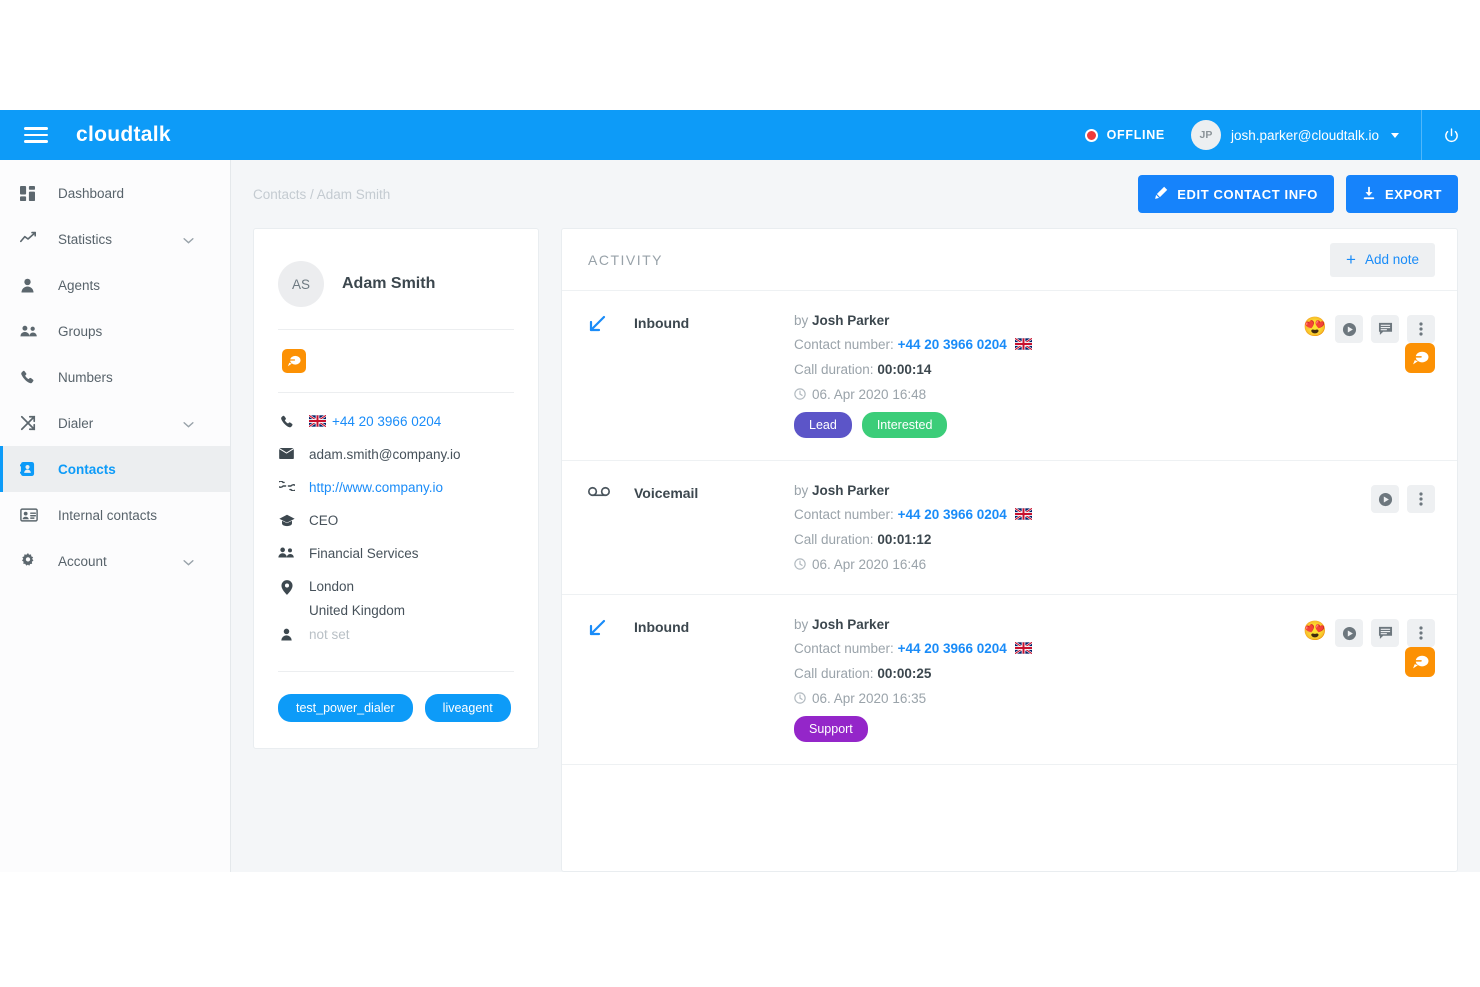 This screenshot has height=987, width=1480. Describe the element at coordinates (115, 331) in the screenshot. I see `sidebar-item-groups: Groups` at that location.